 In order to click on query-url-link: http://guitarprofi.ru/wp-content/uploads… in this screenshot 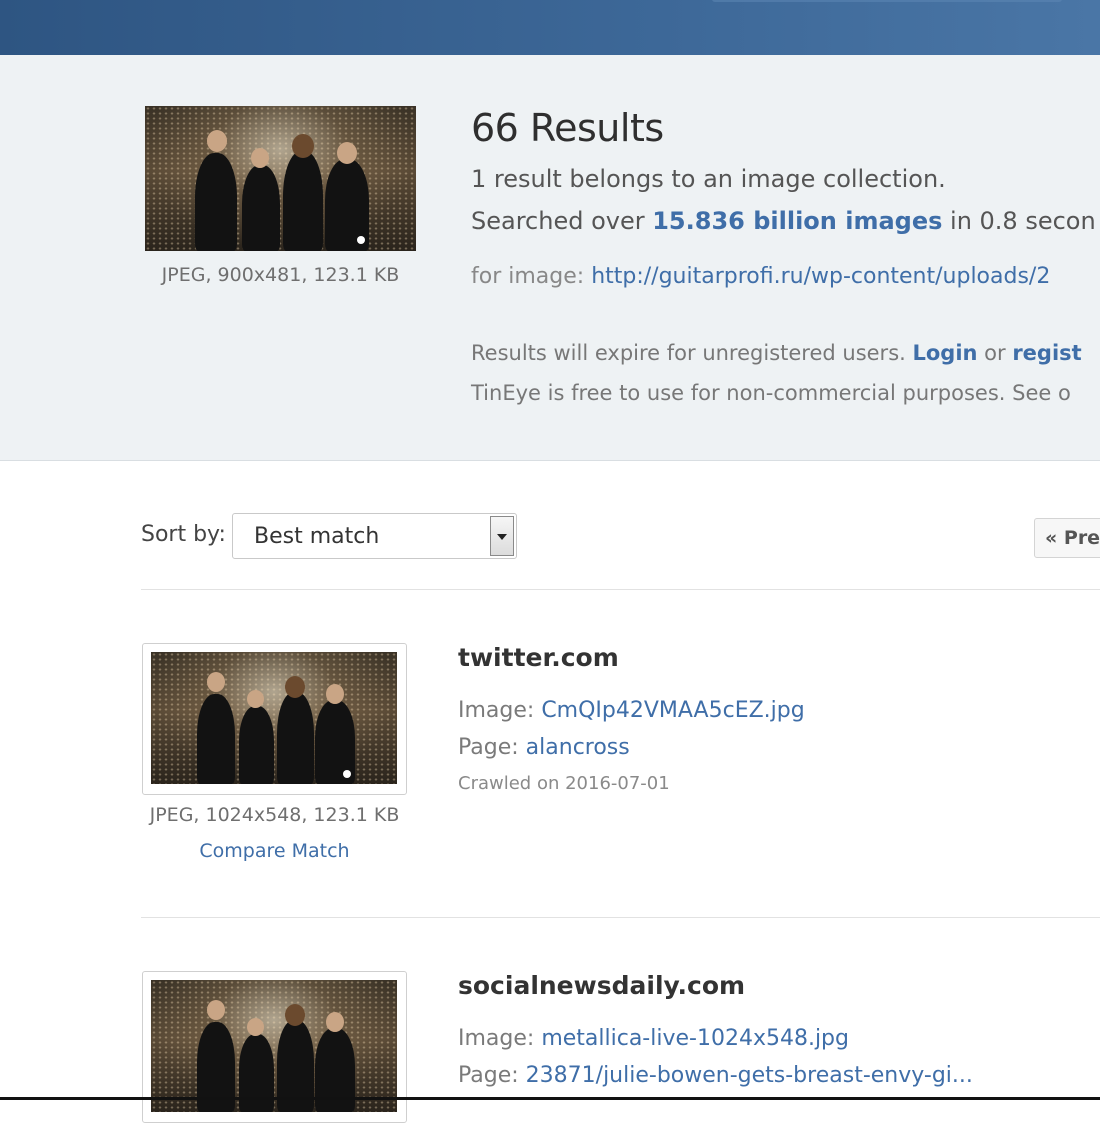, I will do `click(820, 276)`.